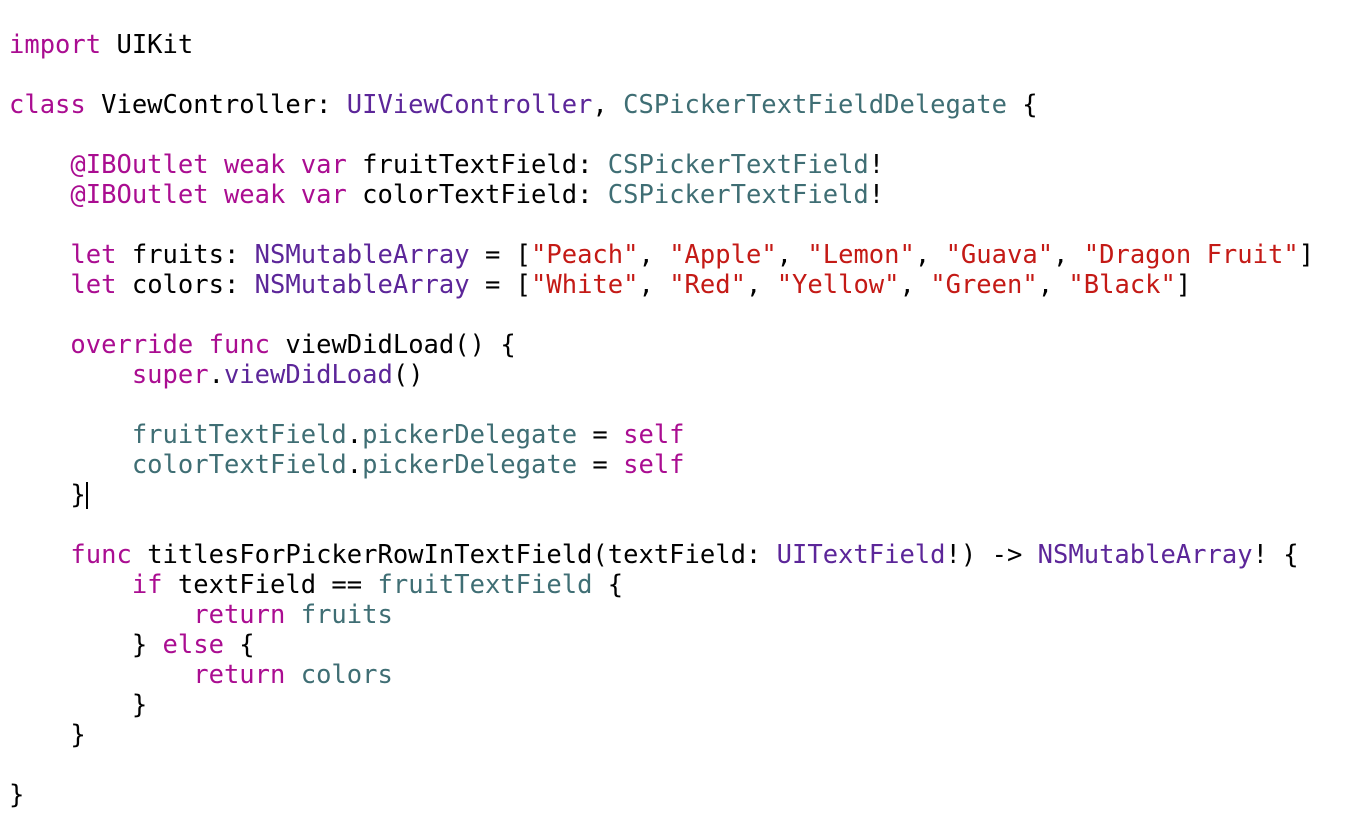 The height and width of the screenshot is (832, 1348). I want to click on code-token: colors, so click(346, 675).